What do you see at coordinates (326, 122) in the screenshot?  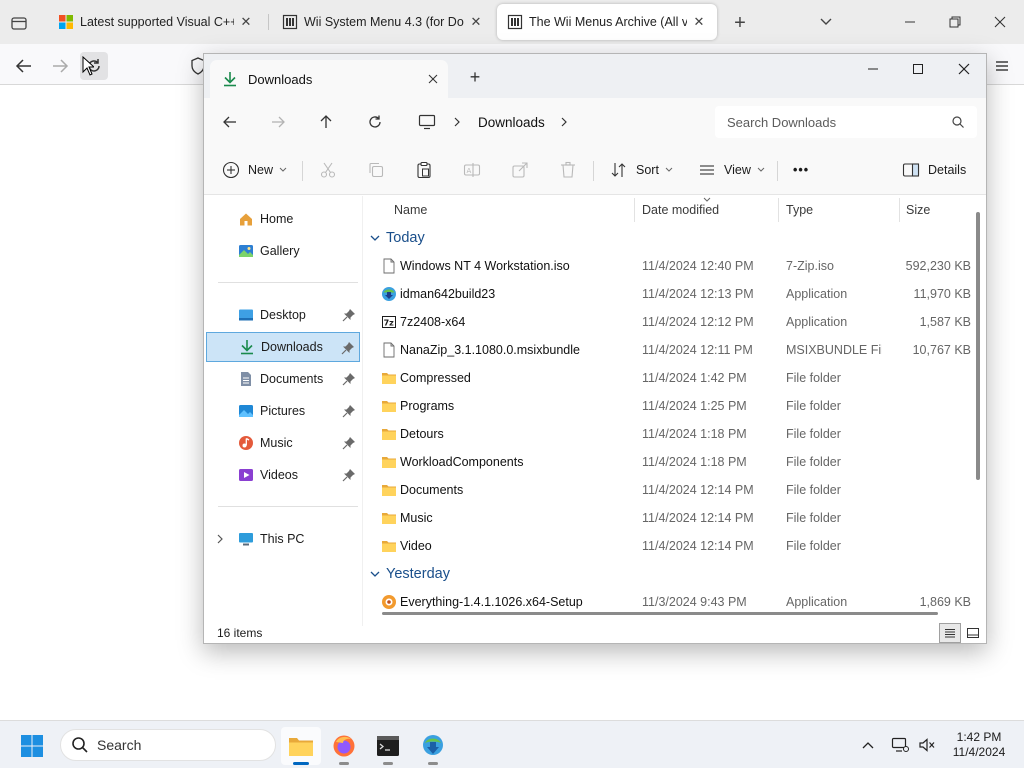 I see `up-icon` at bounding box center [326, 122].